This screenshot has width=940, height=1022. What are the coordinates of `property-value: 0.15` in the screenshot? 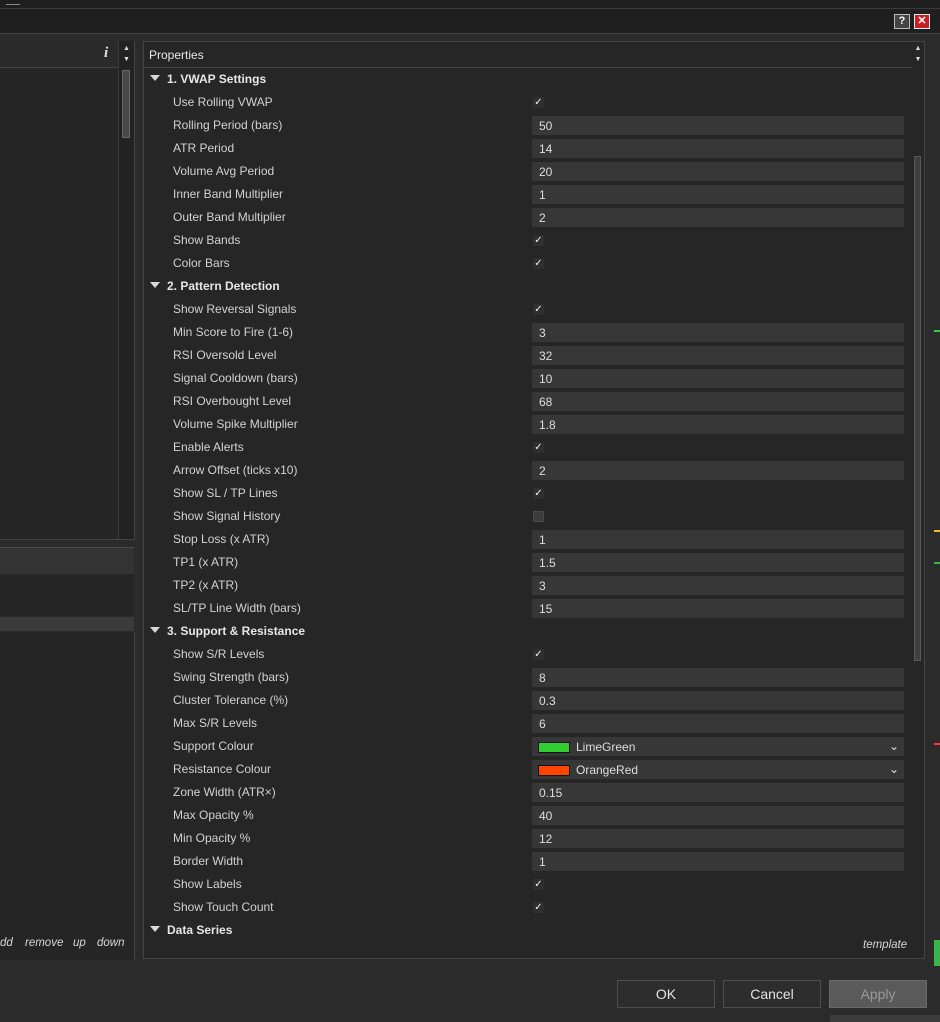 It's located at (551, 793).